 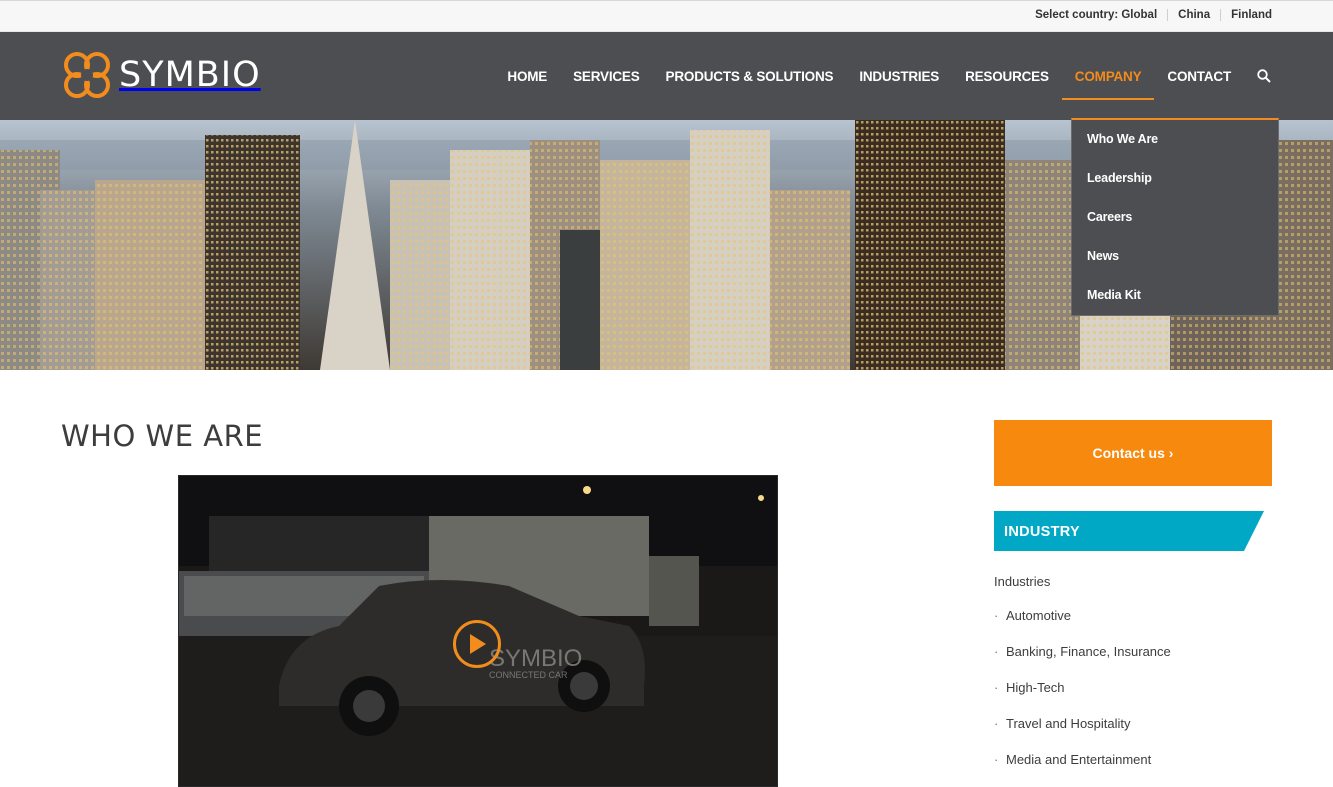 I want to click on search-icon, so click(x=1264, y=76).